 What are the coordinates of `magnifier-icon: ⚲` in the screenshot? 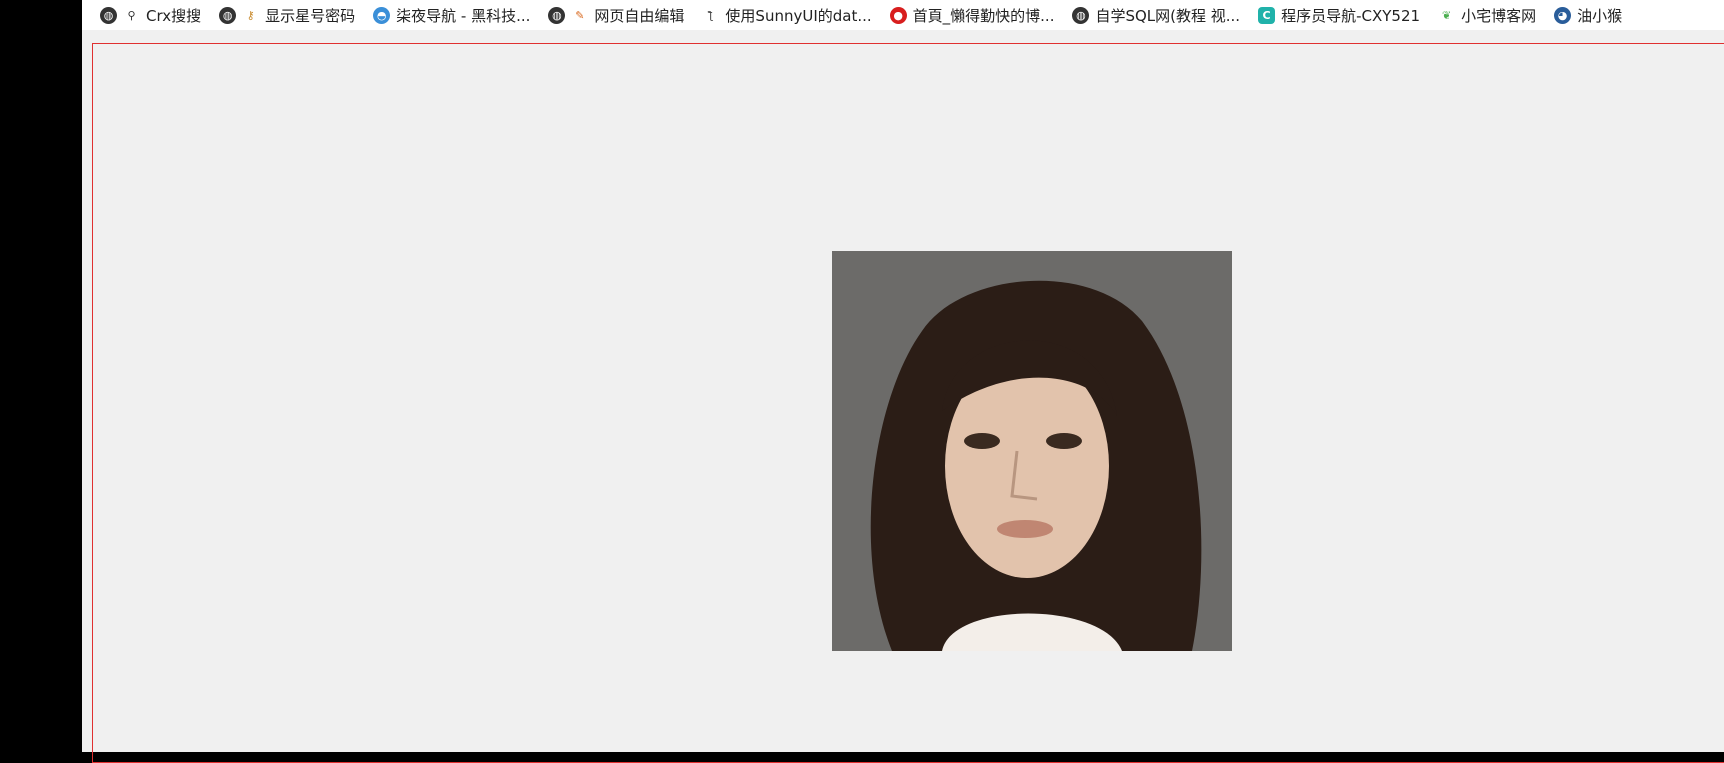 It's located at (131, 15).